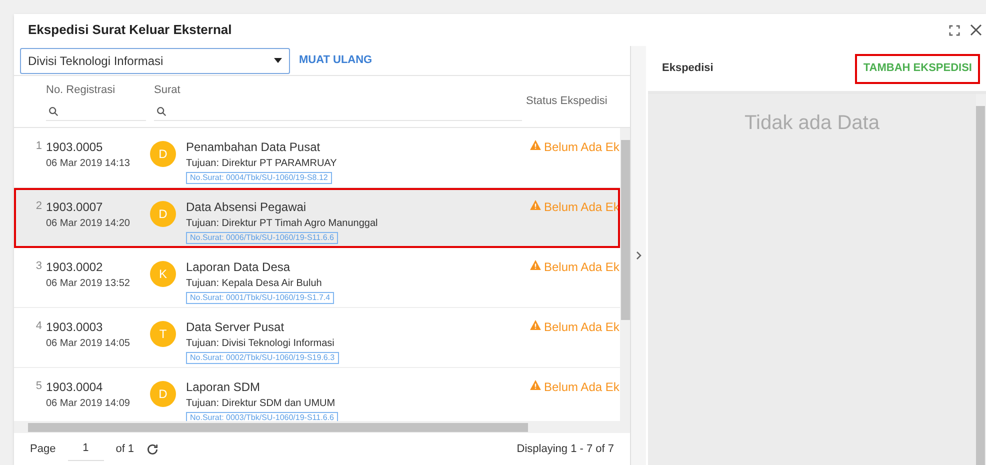 The image size is (986, 465). What do you see at coordinates (153, 449) in the screenshot?
I see `refresh-icon` at bounding box center [153, 449].